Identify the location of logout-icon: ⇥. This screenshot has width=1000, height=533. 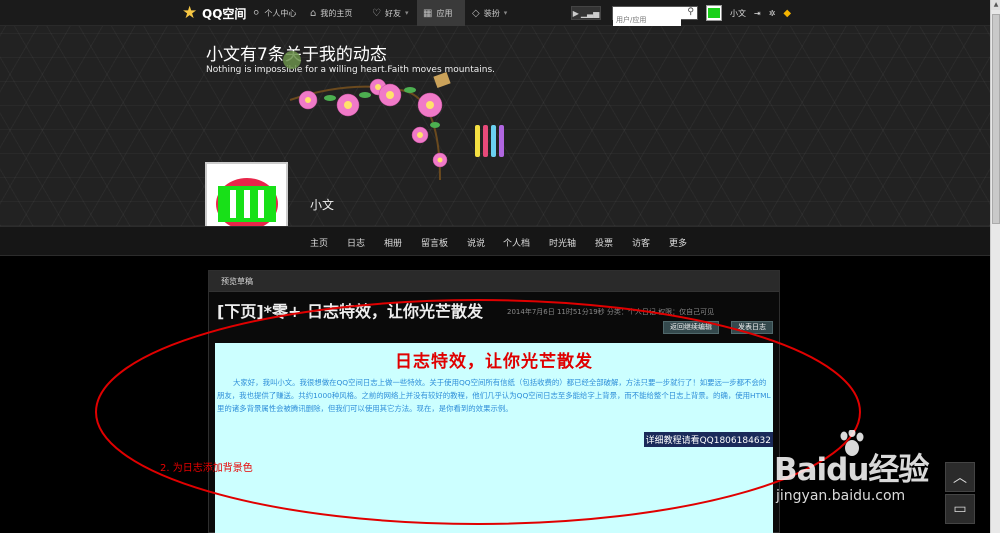
(757, 13).